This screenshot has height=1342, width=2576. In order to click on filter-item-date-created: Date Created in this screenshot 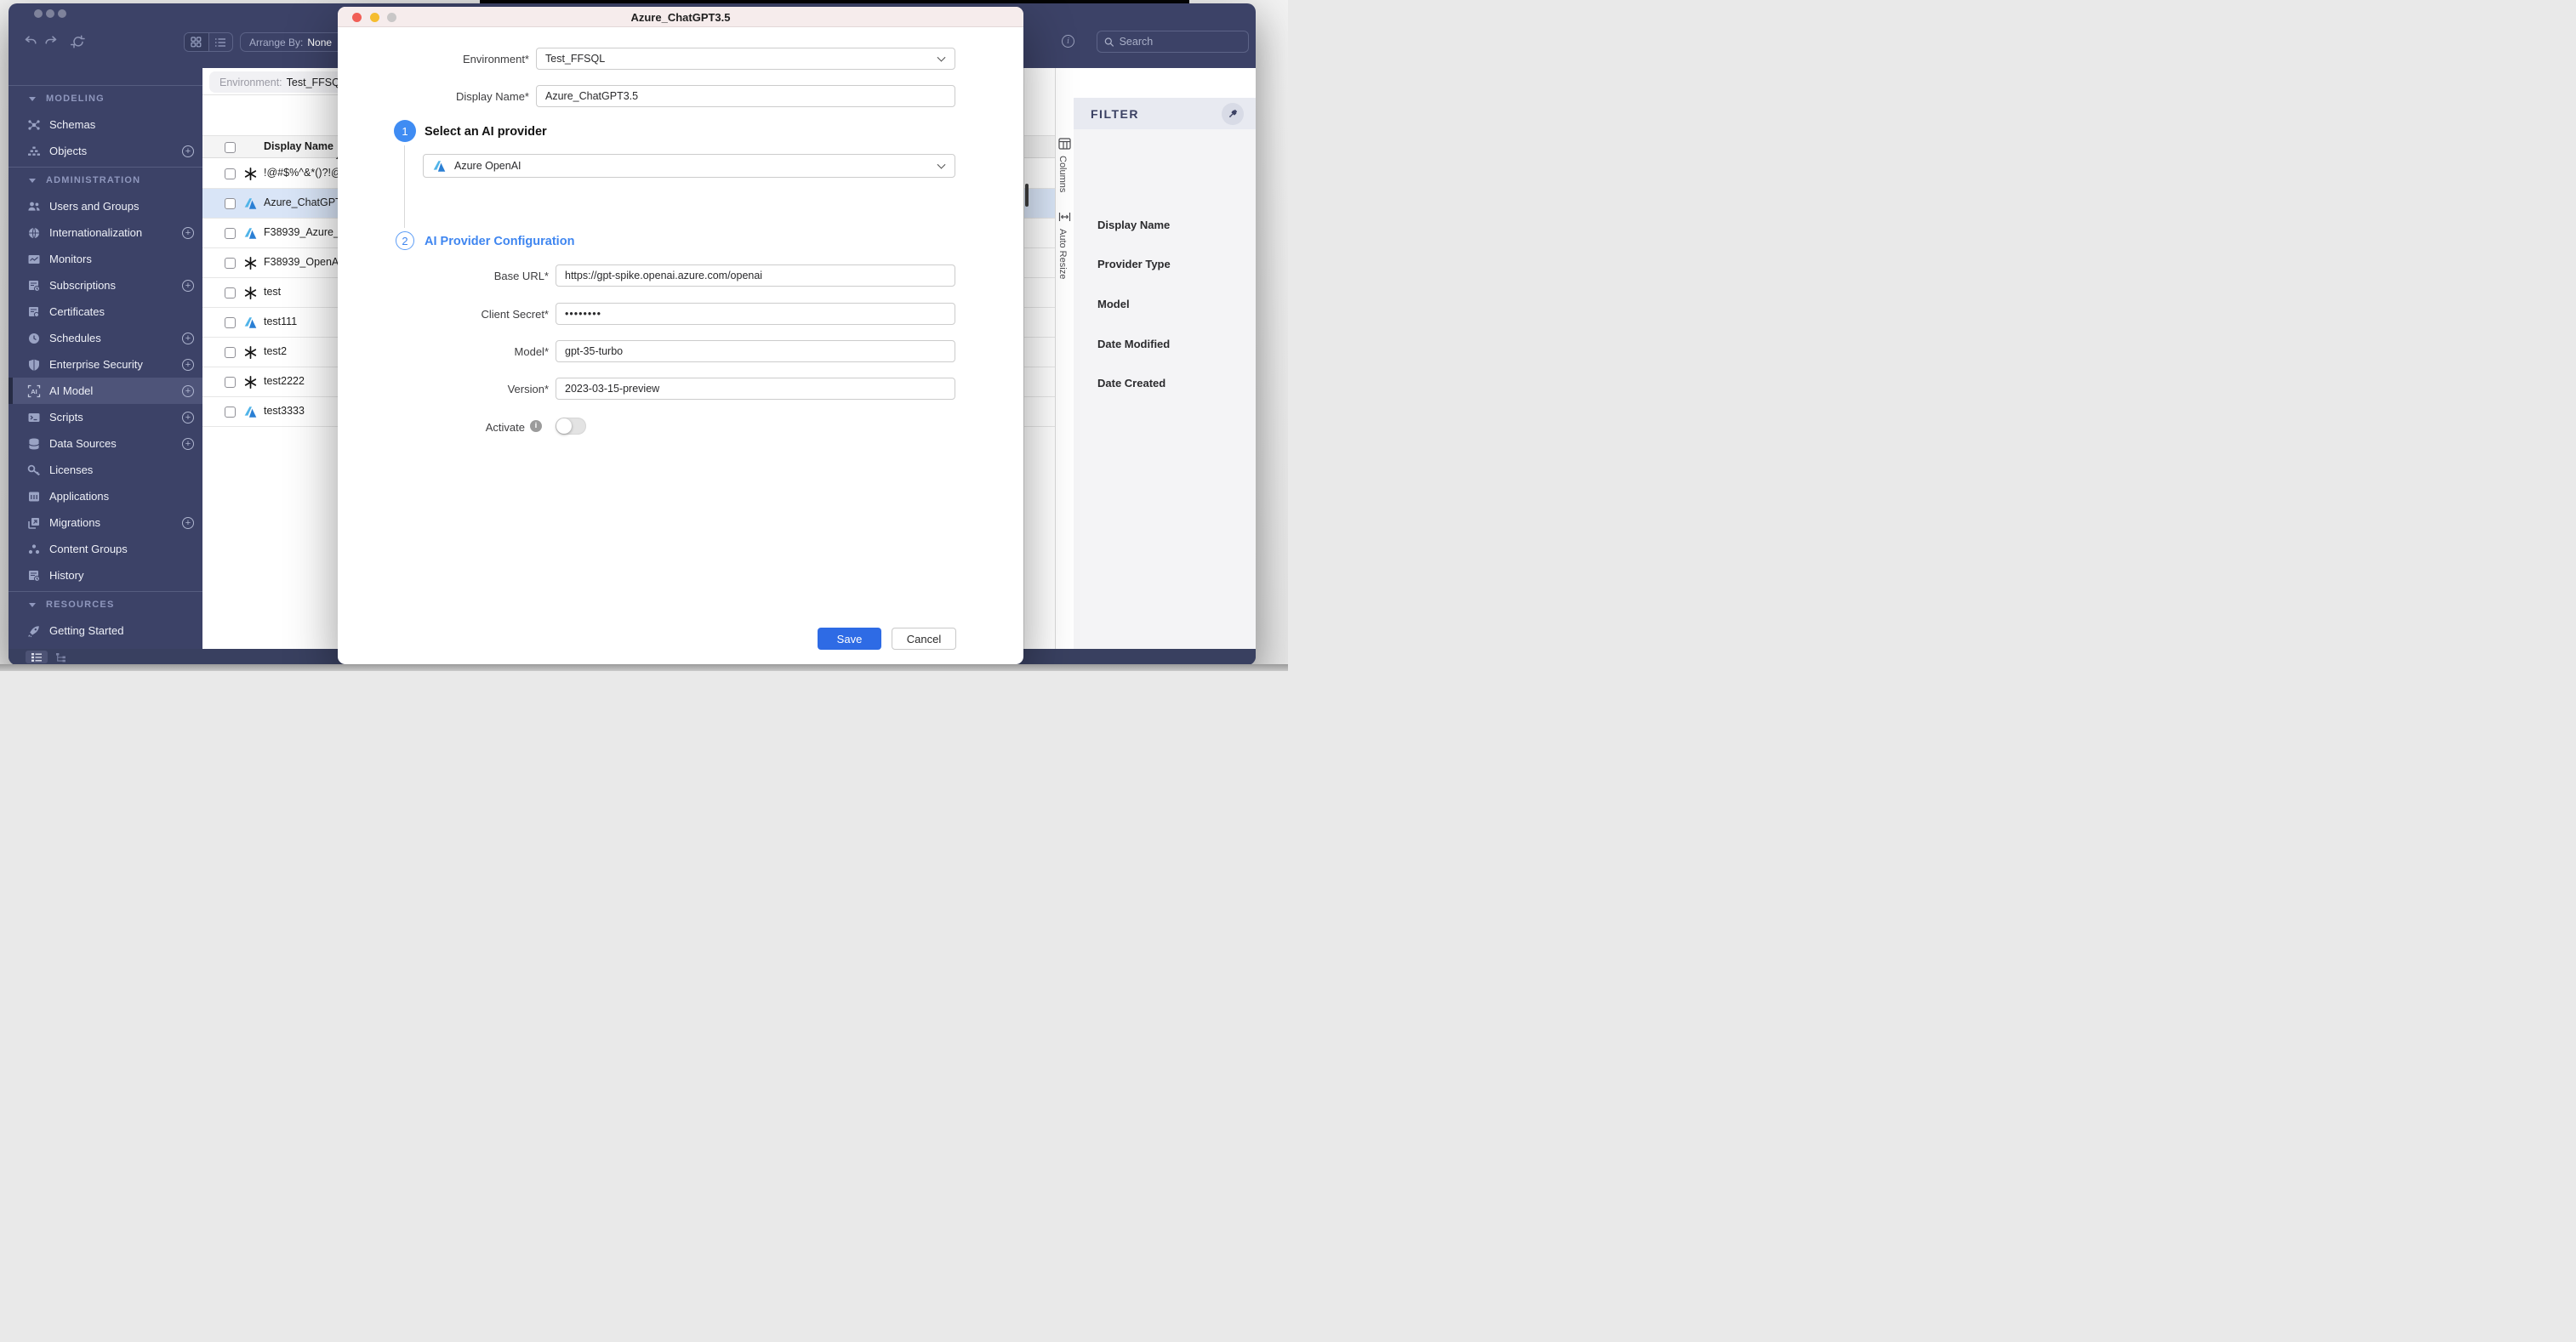, I will do `click(1131, 383)`.